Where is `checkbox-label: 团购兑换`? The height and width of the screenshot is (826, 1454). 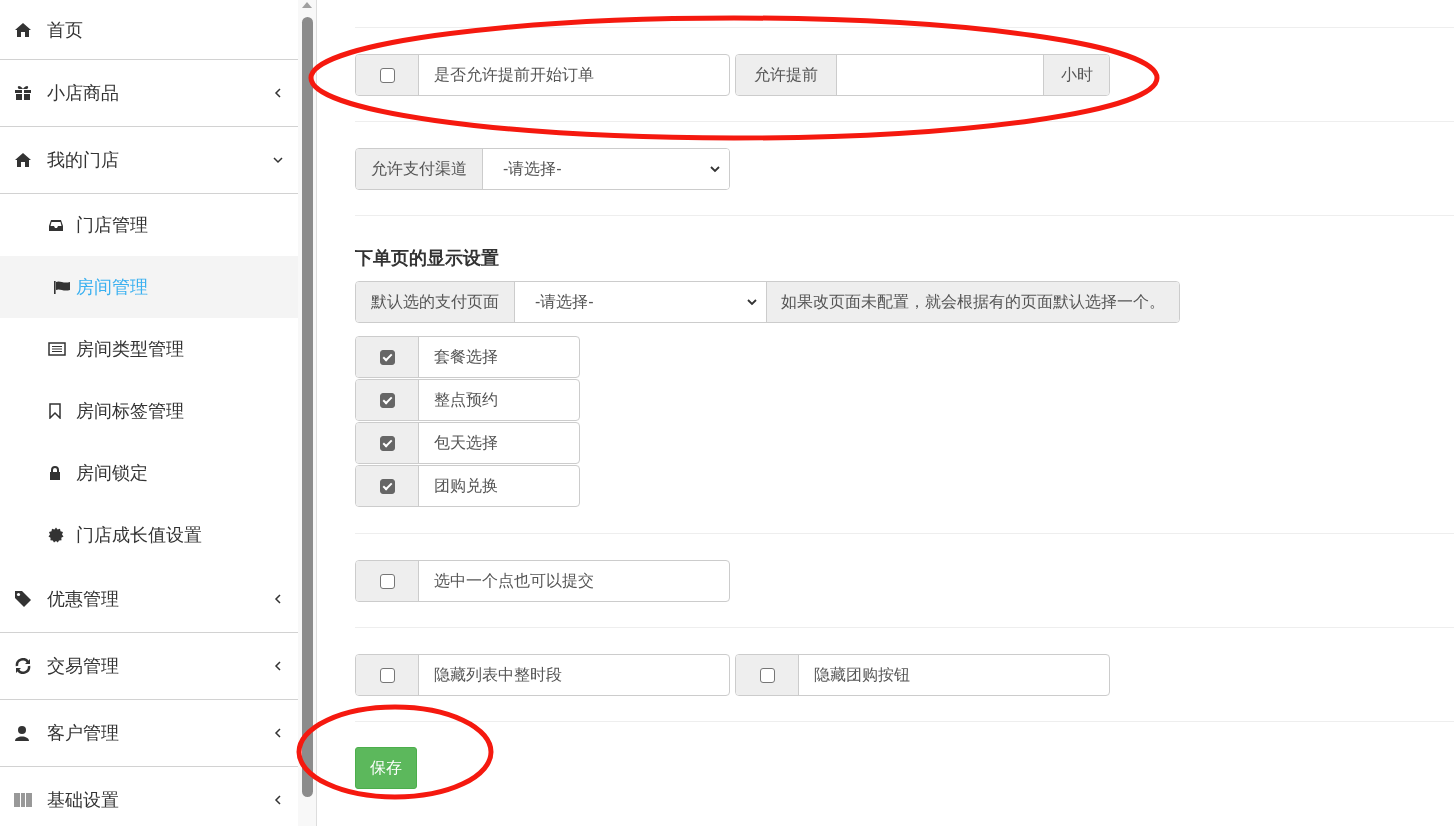 checkbox-label: 团购兑换 is located at coordinates (466, 485).